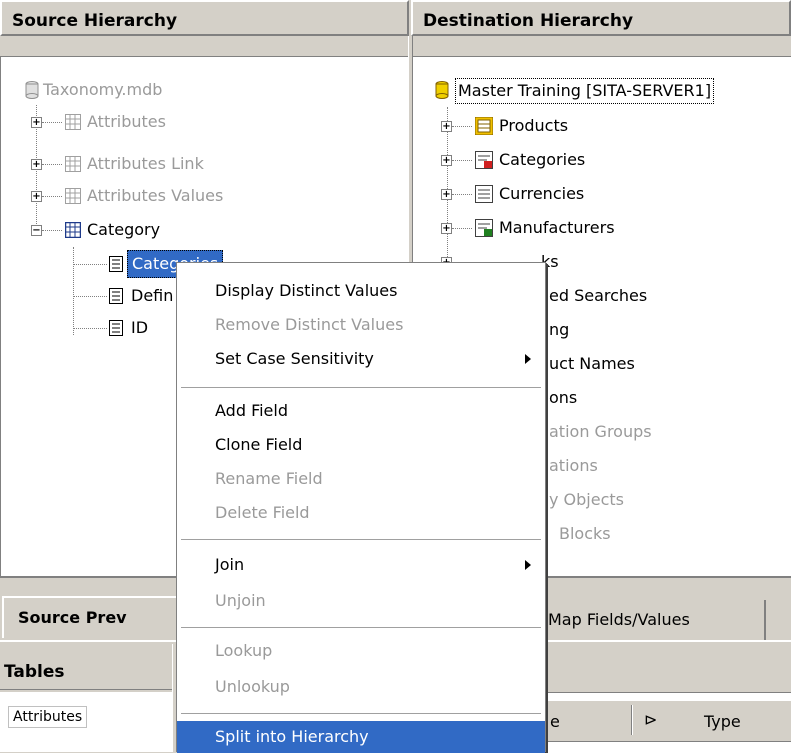 This screenshot has height=753, width=791. I want to click on tree-item-label: Categories, so click(542, 159).